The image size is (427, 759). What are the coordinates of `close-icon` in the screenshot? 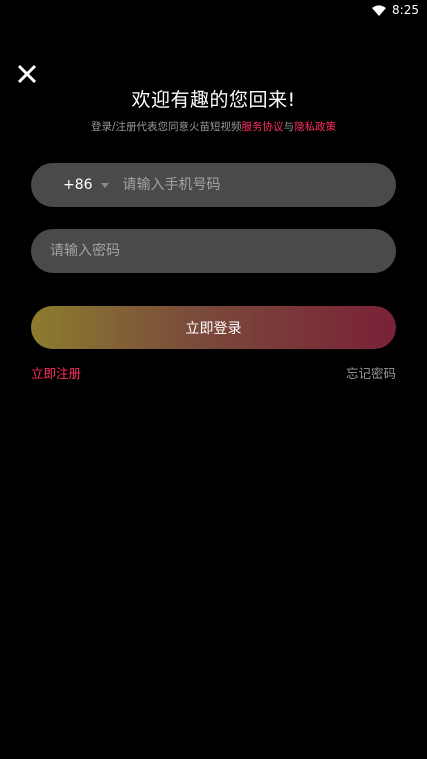 It's located at (27, 74).